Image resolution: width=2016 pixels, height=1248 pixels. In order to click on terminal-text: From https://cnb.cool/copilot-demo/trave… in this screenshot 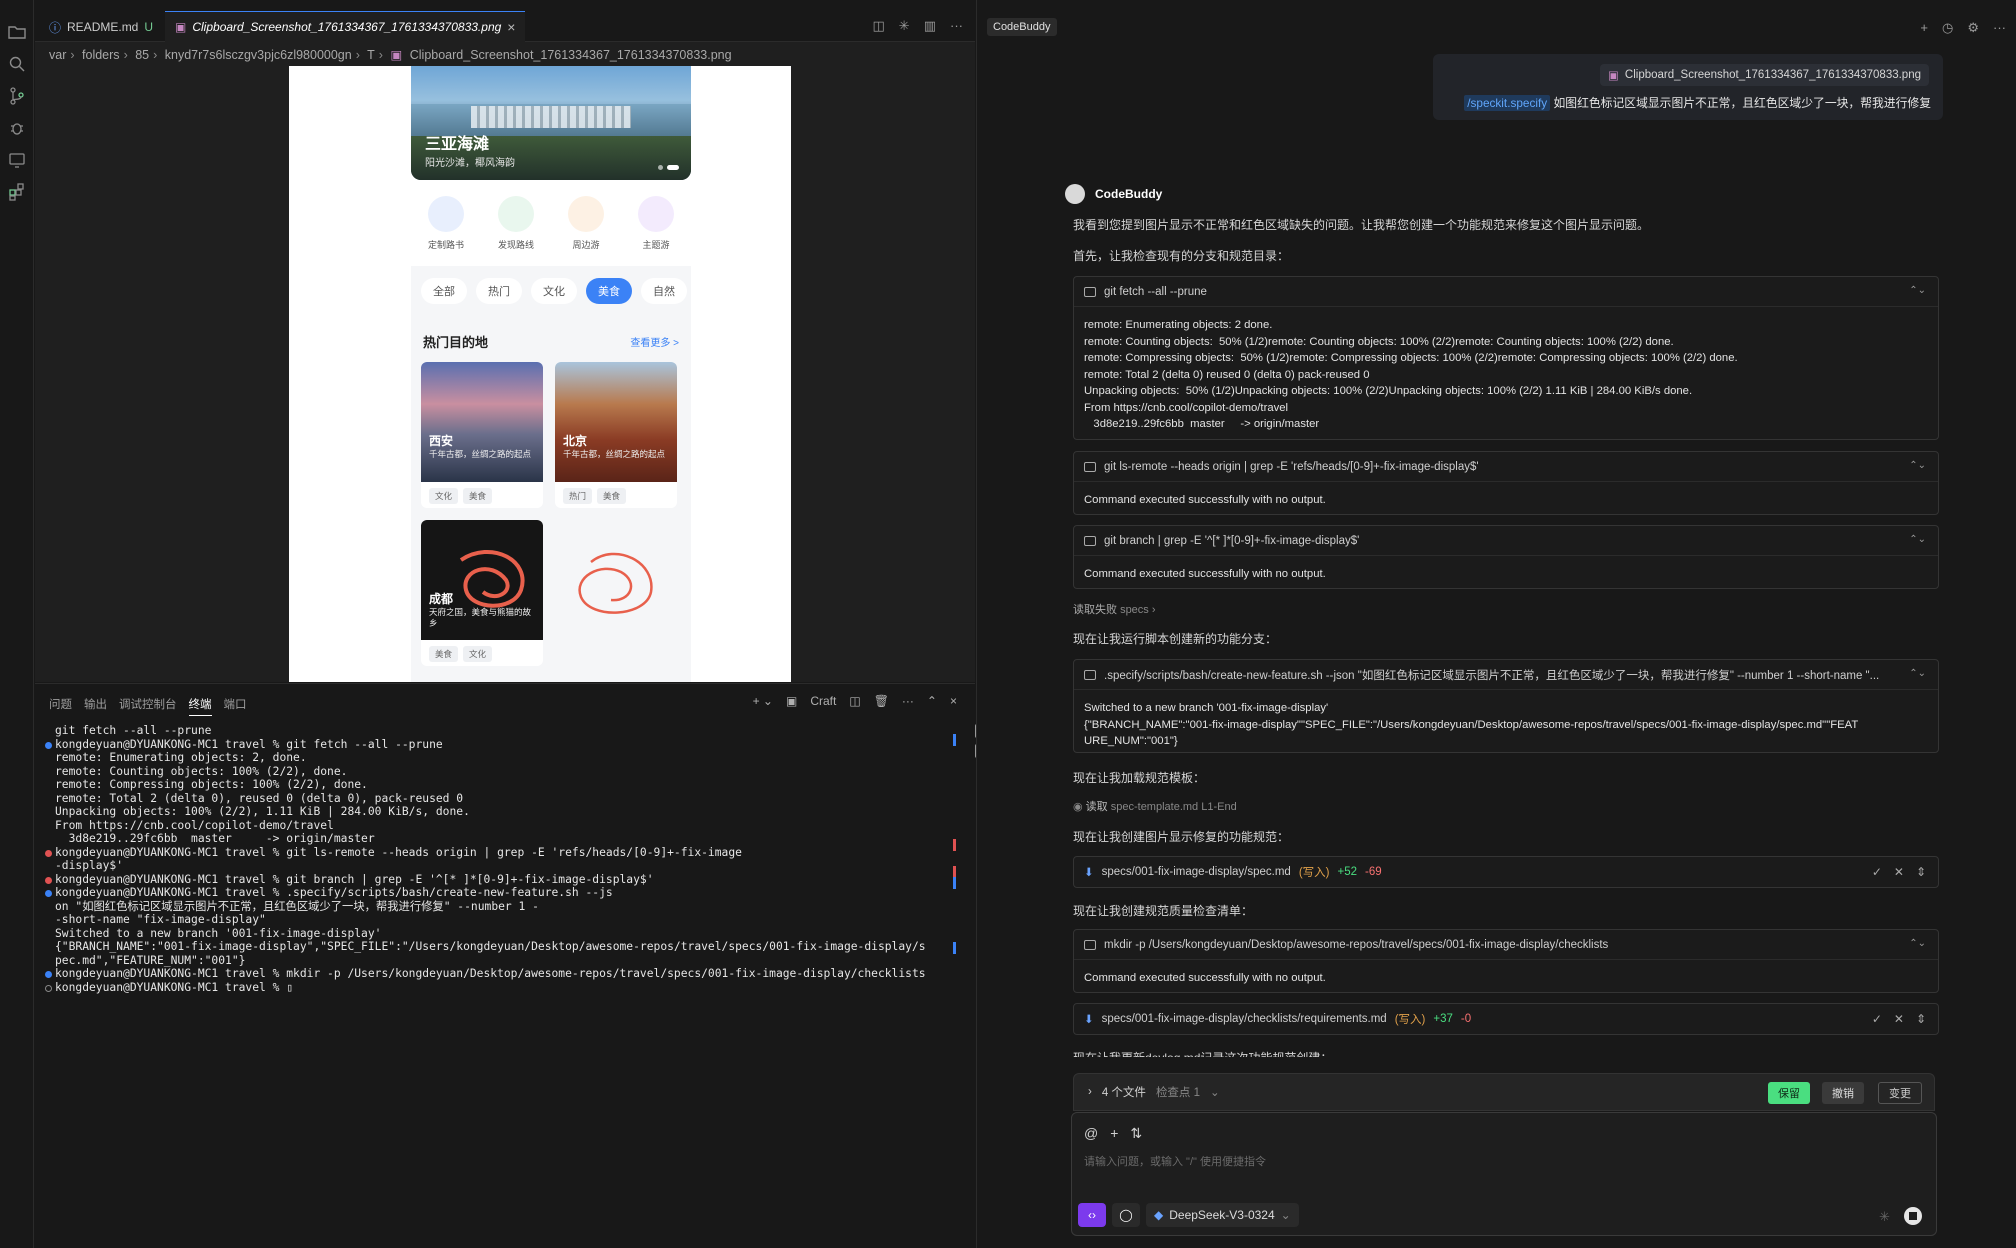, I will do `click(194, 825)`.